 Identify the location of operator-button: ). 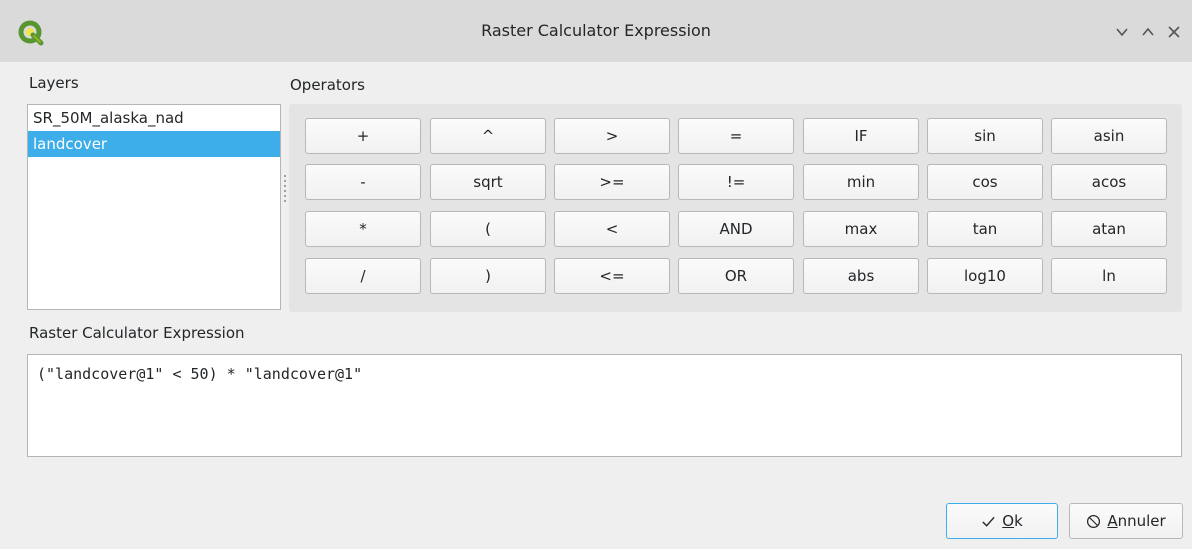
(488, 276).